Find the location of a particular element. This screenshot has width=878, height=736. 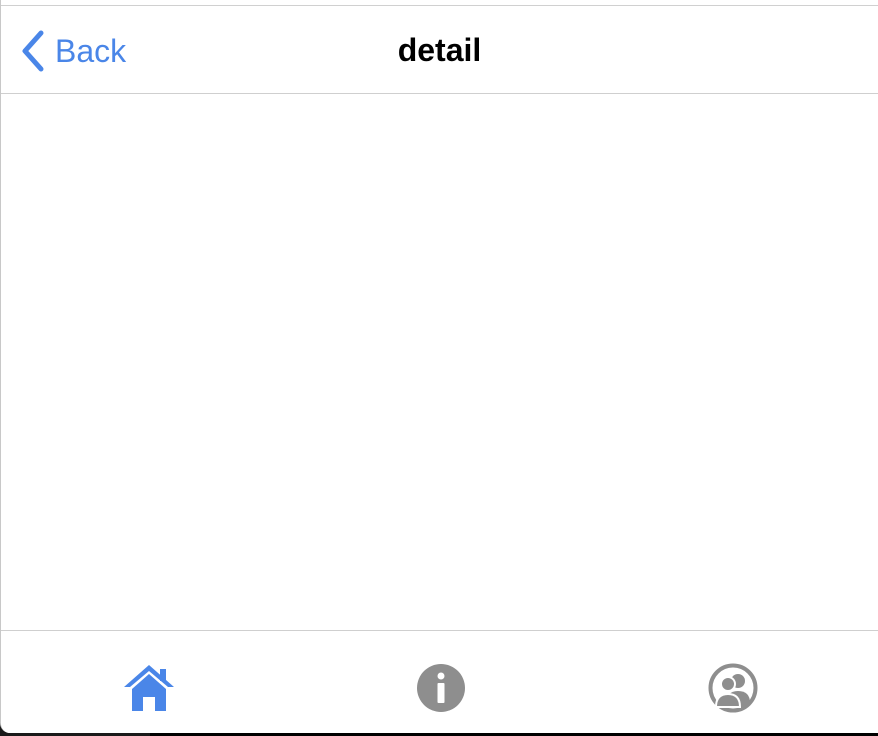

users-icon is located at coordinates (733, 688).